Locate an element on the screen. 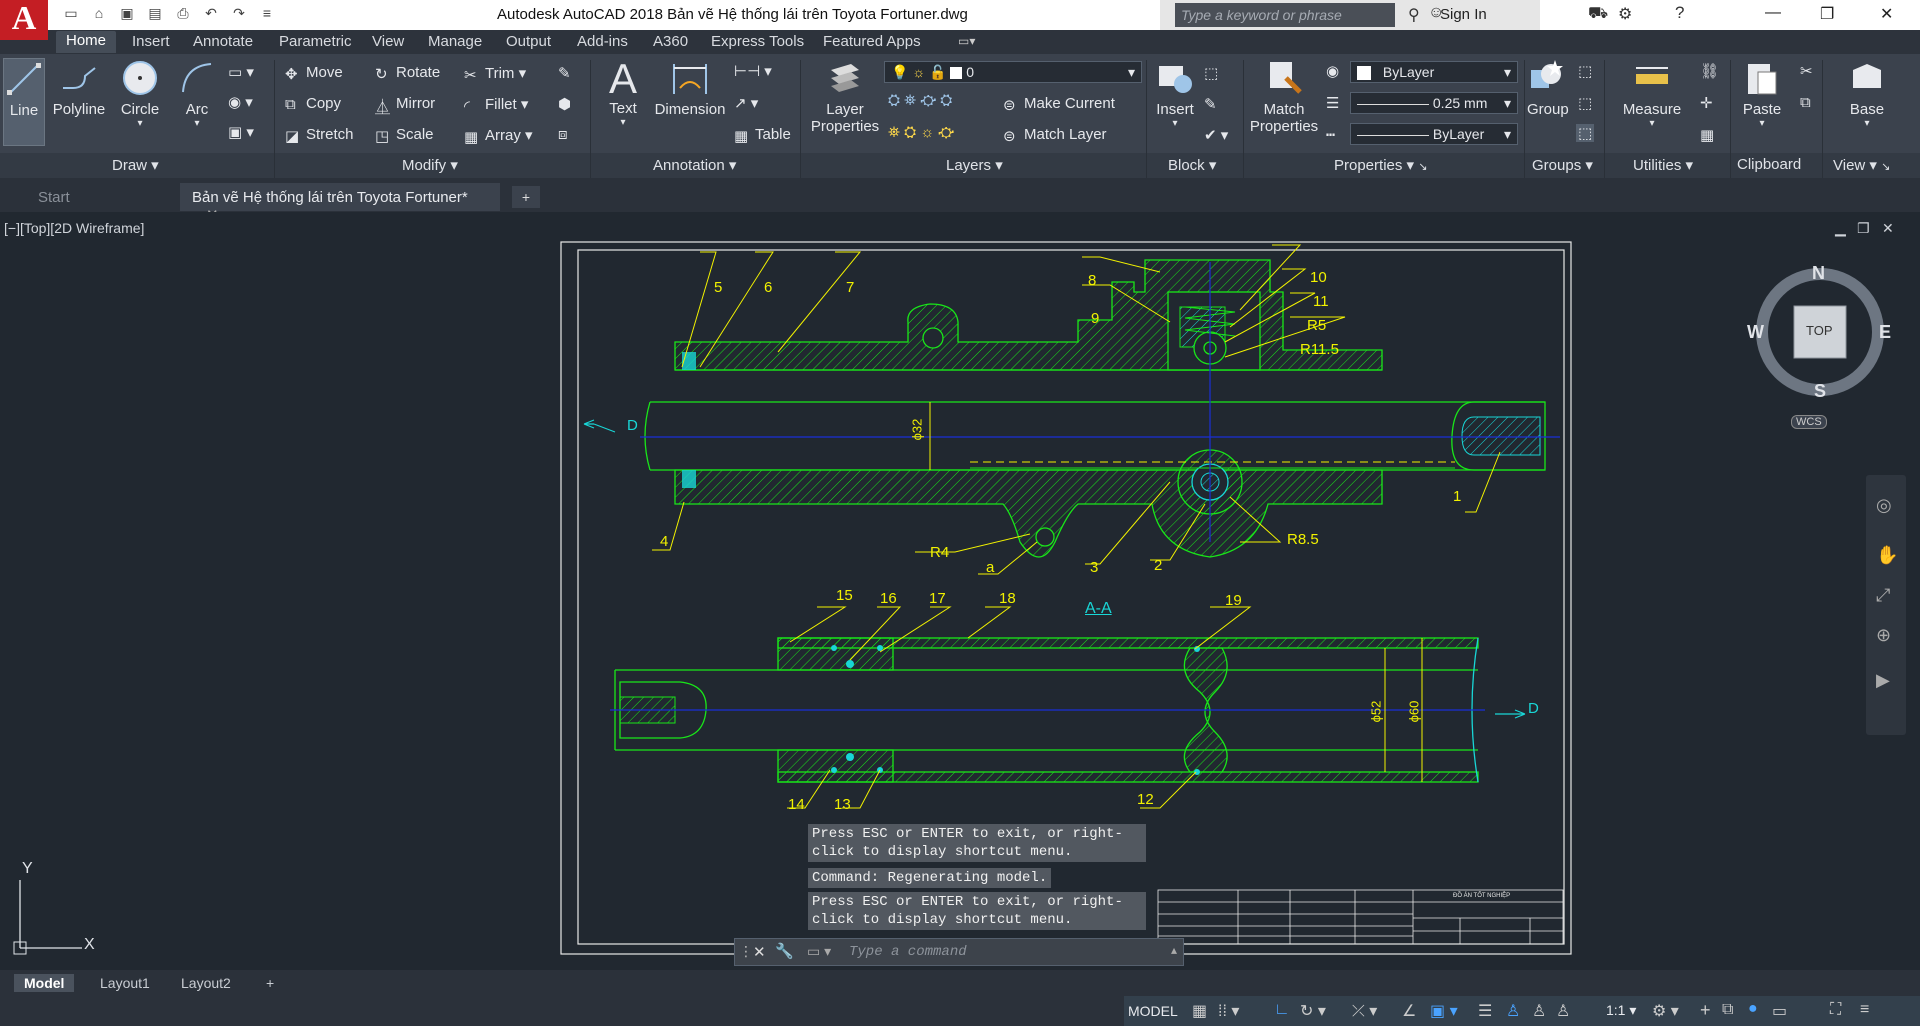 Image resolution: width=1920 pixels, height=1026 pixels. tab-model: Model is located at coordinates (44, 983).